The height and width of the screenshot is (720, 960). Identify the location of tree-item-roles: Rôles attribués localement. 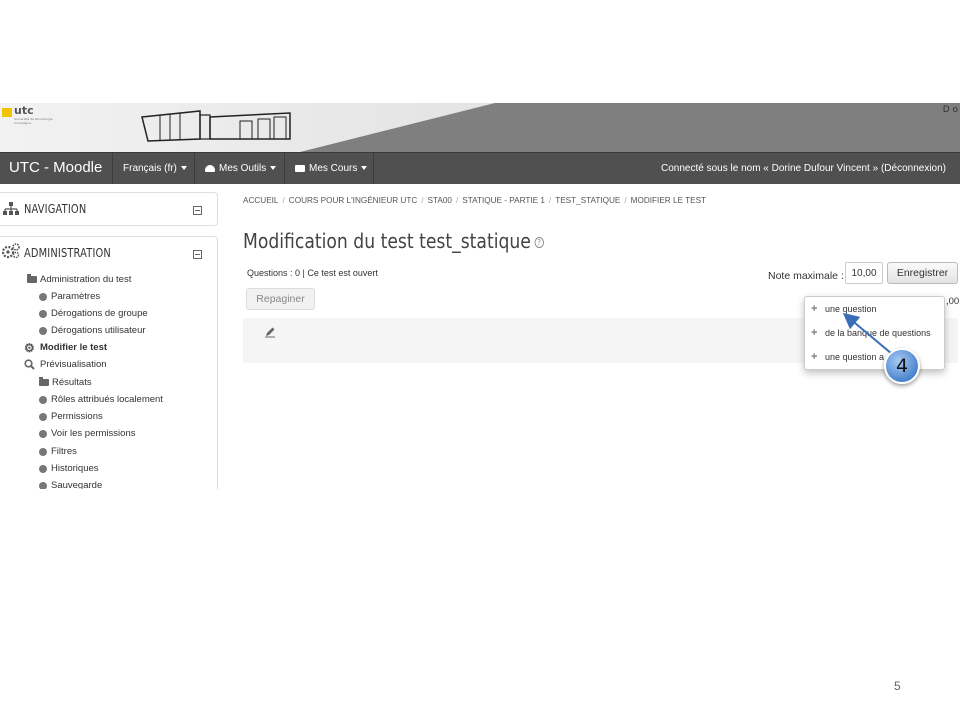
(101, 399).